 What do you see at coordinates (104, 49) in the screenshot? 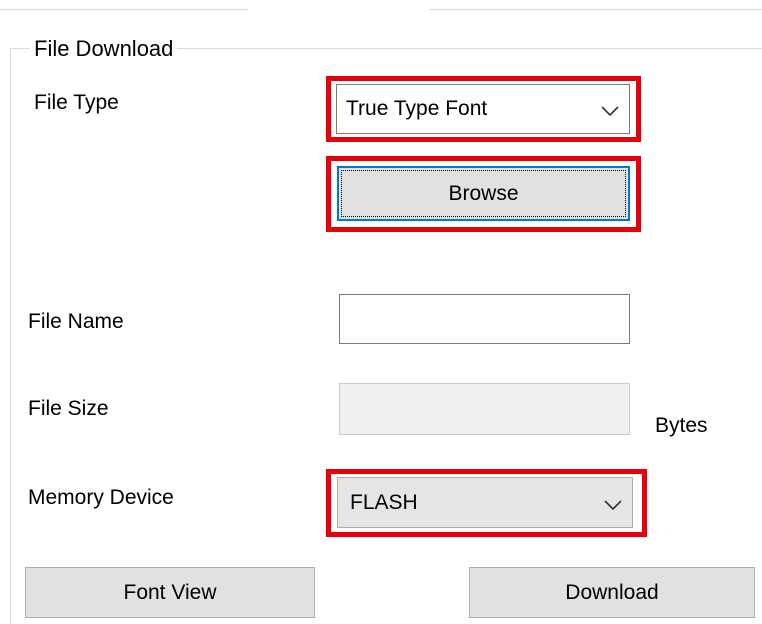
I see `group-title: File Download` at bounding box center [104, 49].